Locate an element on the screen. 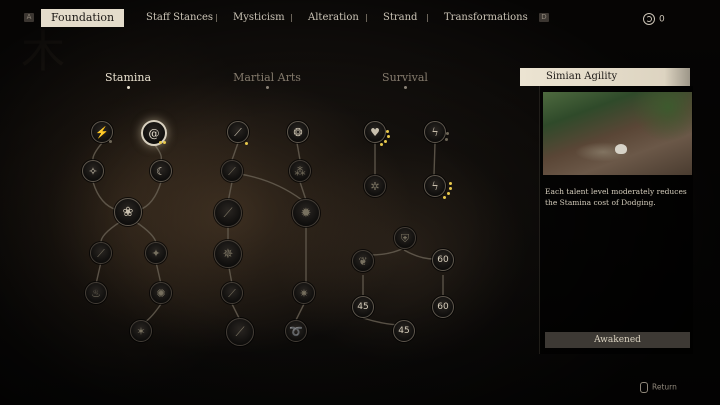  talent-node-martial-11: ➰ is located at coordinates (296, 331).